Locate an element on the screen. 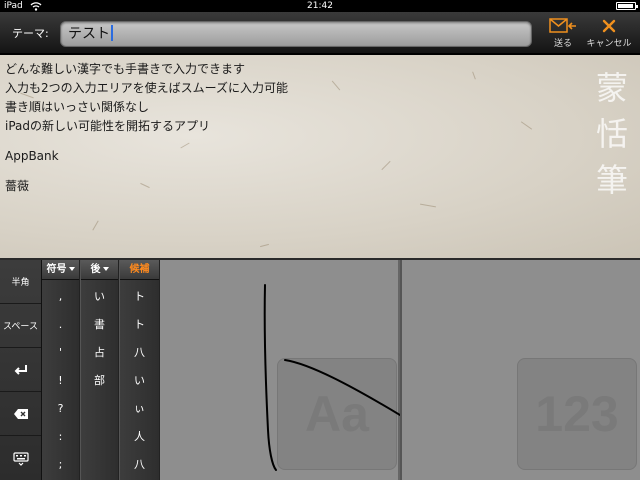  space-label: スペース is located at coordinates (20, 327).